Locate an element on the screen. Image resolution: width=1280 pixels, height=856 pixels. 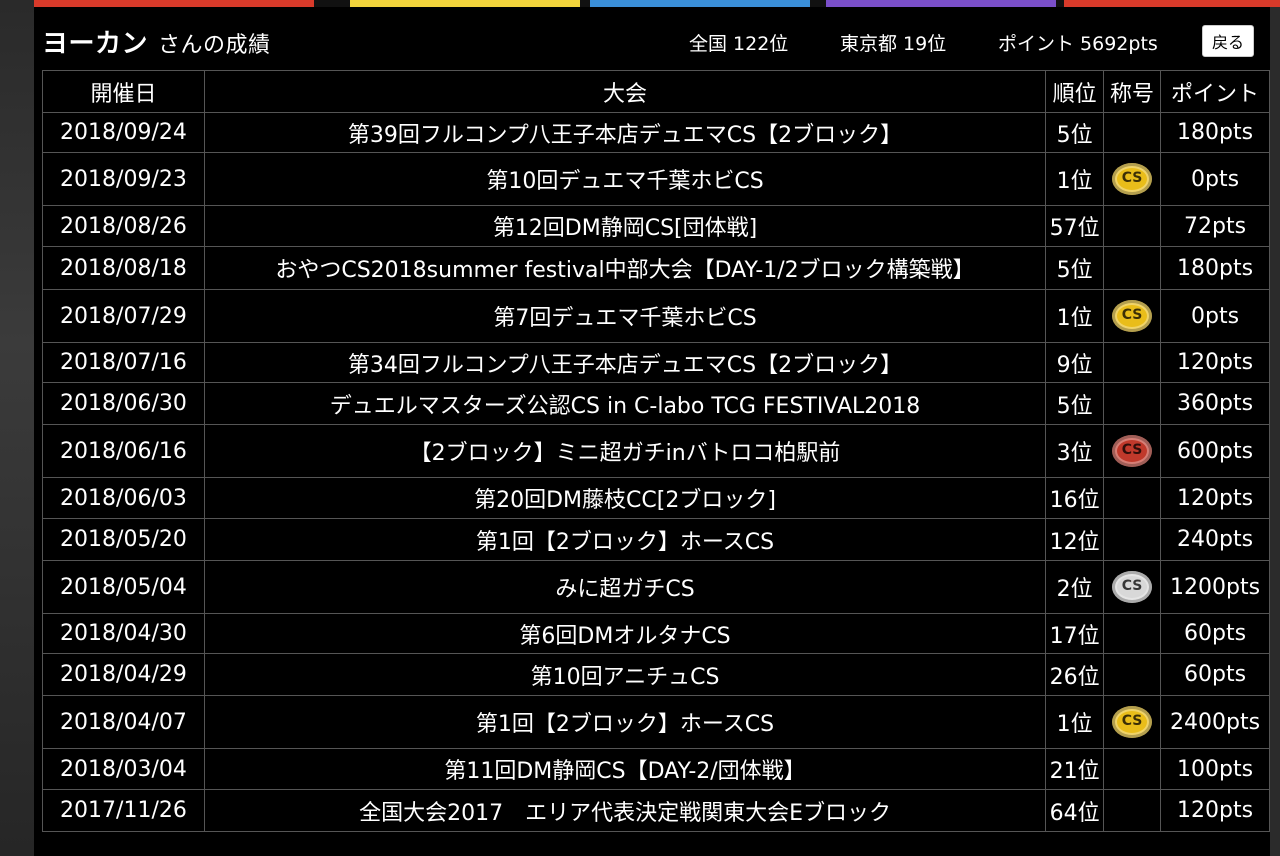
table-row: 2018/04/30 第6回DMオルタナCS 17位 60pts is located at coordinates (656, 633).